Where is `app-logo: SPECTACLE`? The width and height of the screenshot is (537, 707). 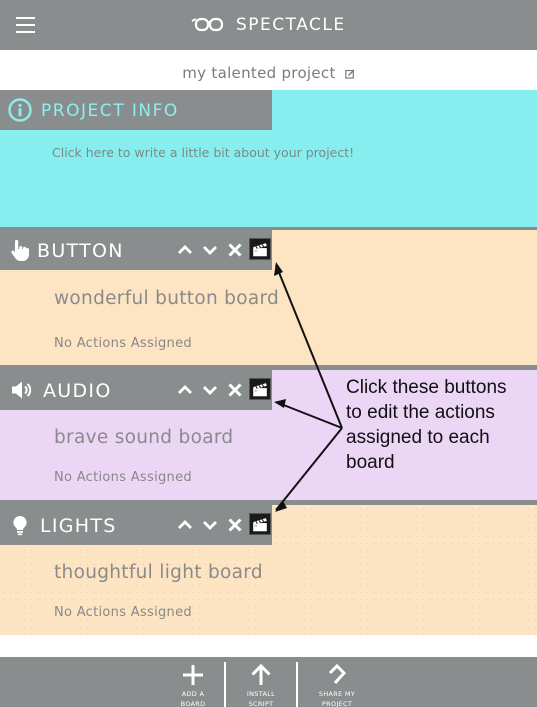 app-logo: SPECTACLE is located at coordinates (268, 25).